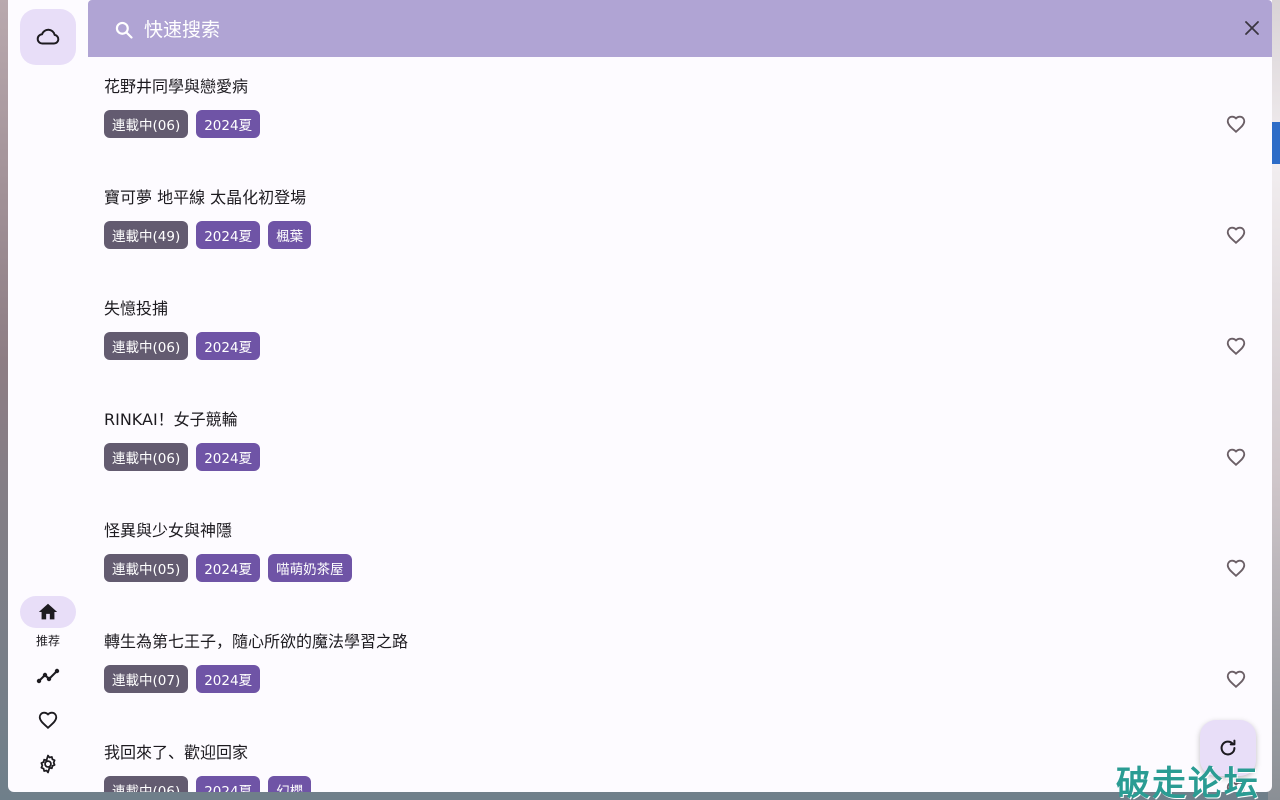 The width and height of the screenshot is (1280, 800). I want to click on nav-item-favorites, so click(48, 720).